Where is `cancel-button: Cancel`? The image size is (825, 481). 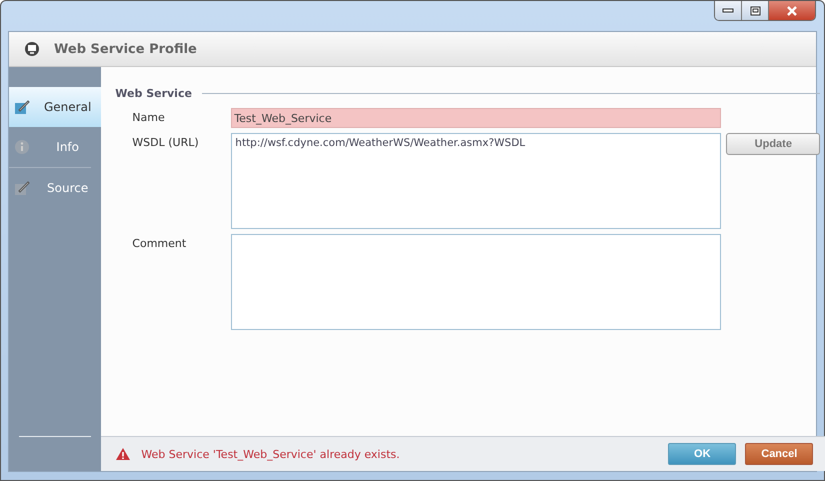 cancel-button: Cancel is located at coordinates (779, 454).